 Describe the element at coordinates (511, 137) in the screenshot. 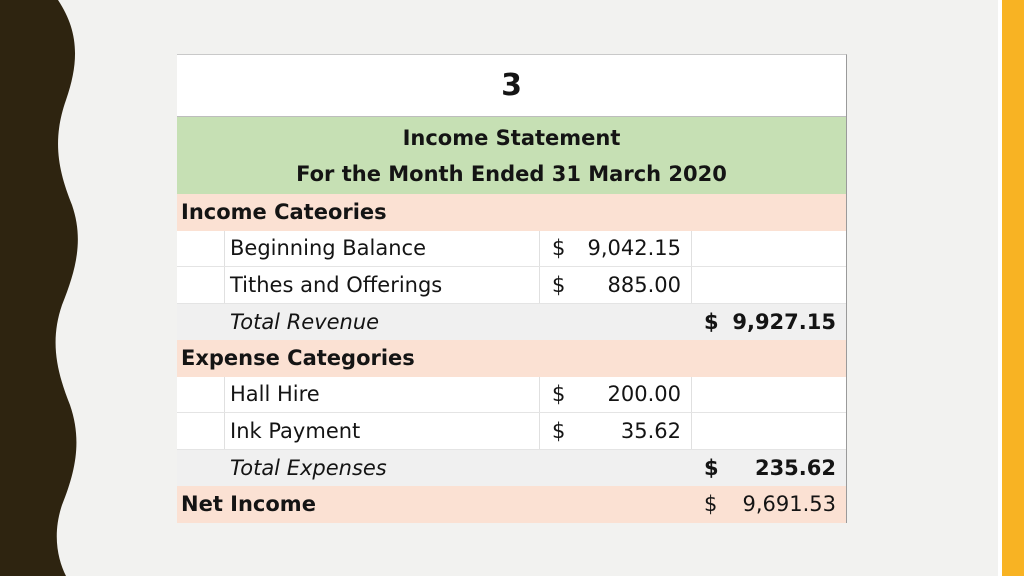

I see `statement-title: Income Statement` at that location.